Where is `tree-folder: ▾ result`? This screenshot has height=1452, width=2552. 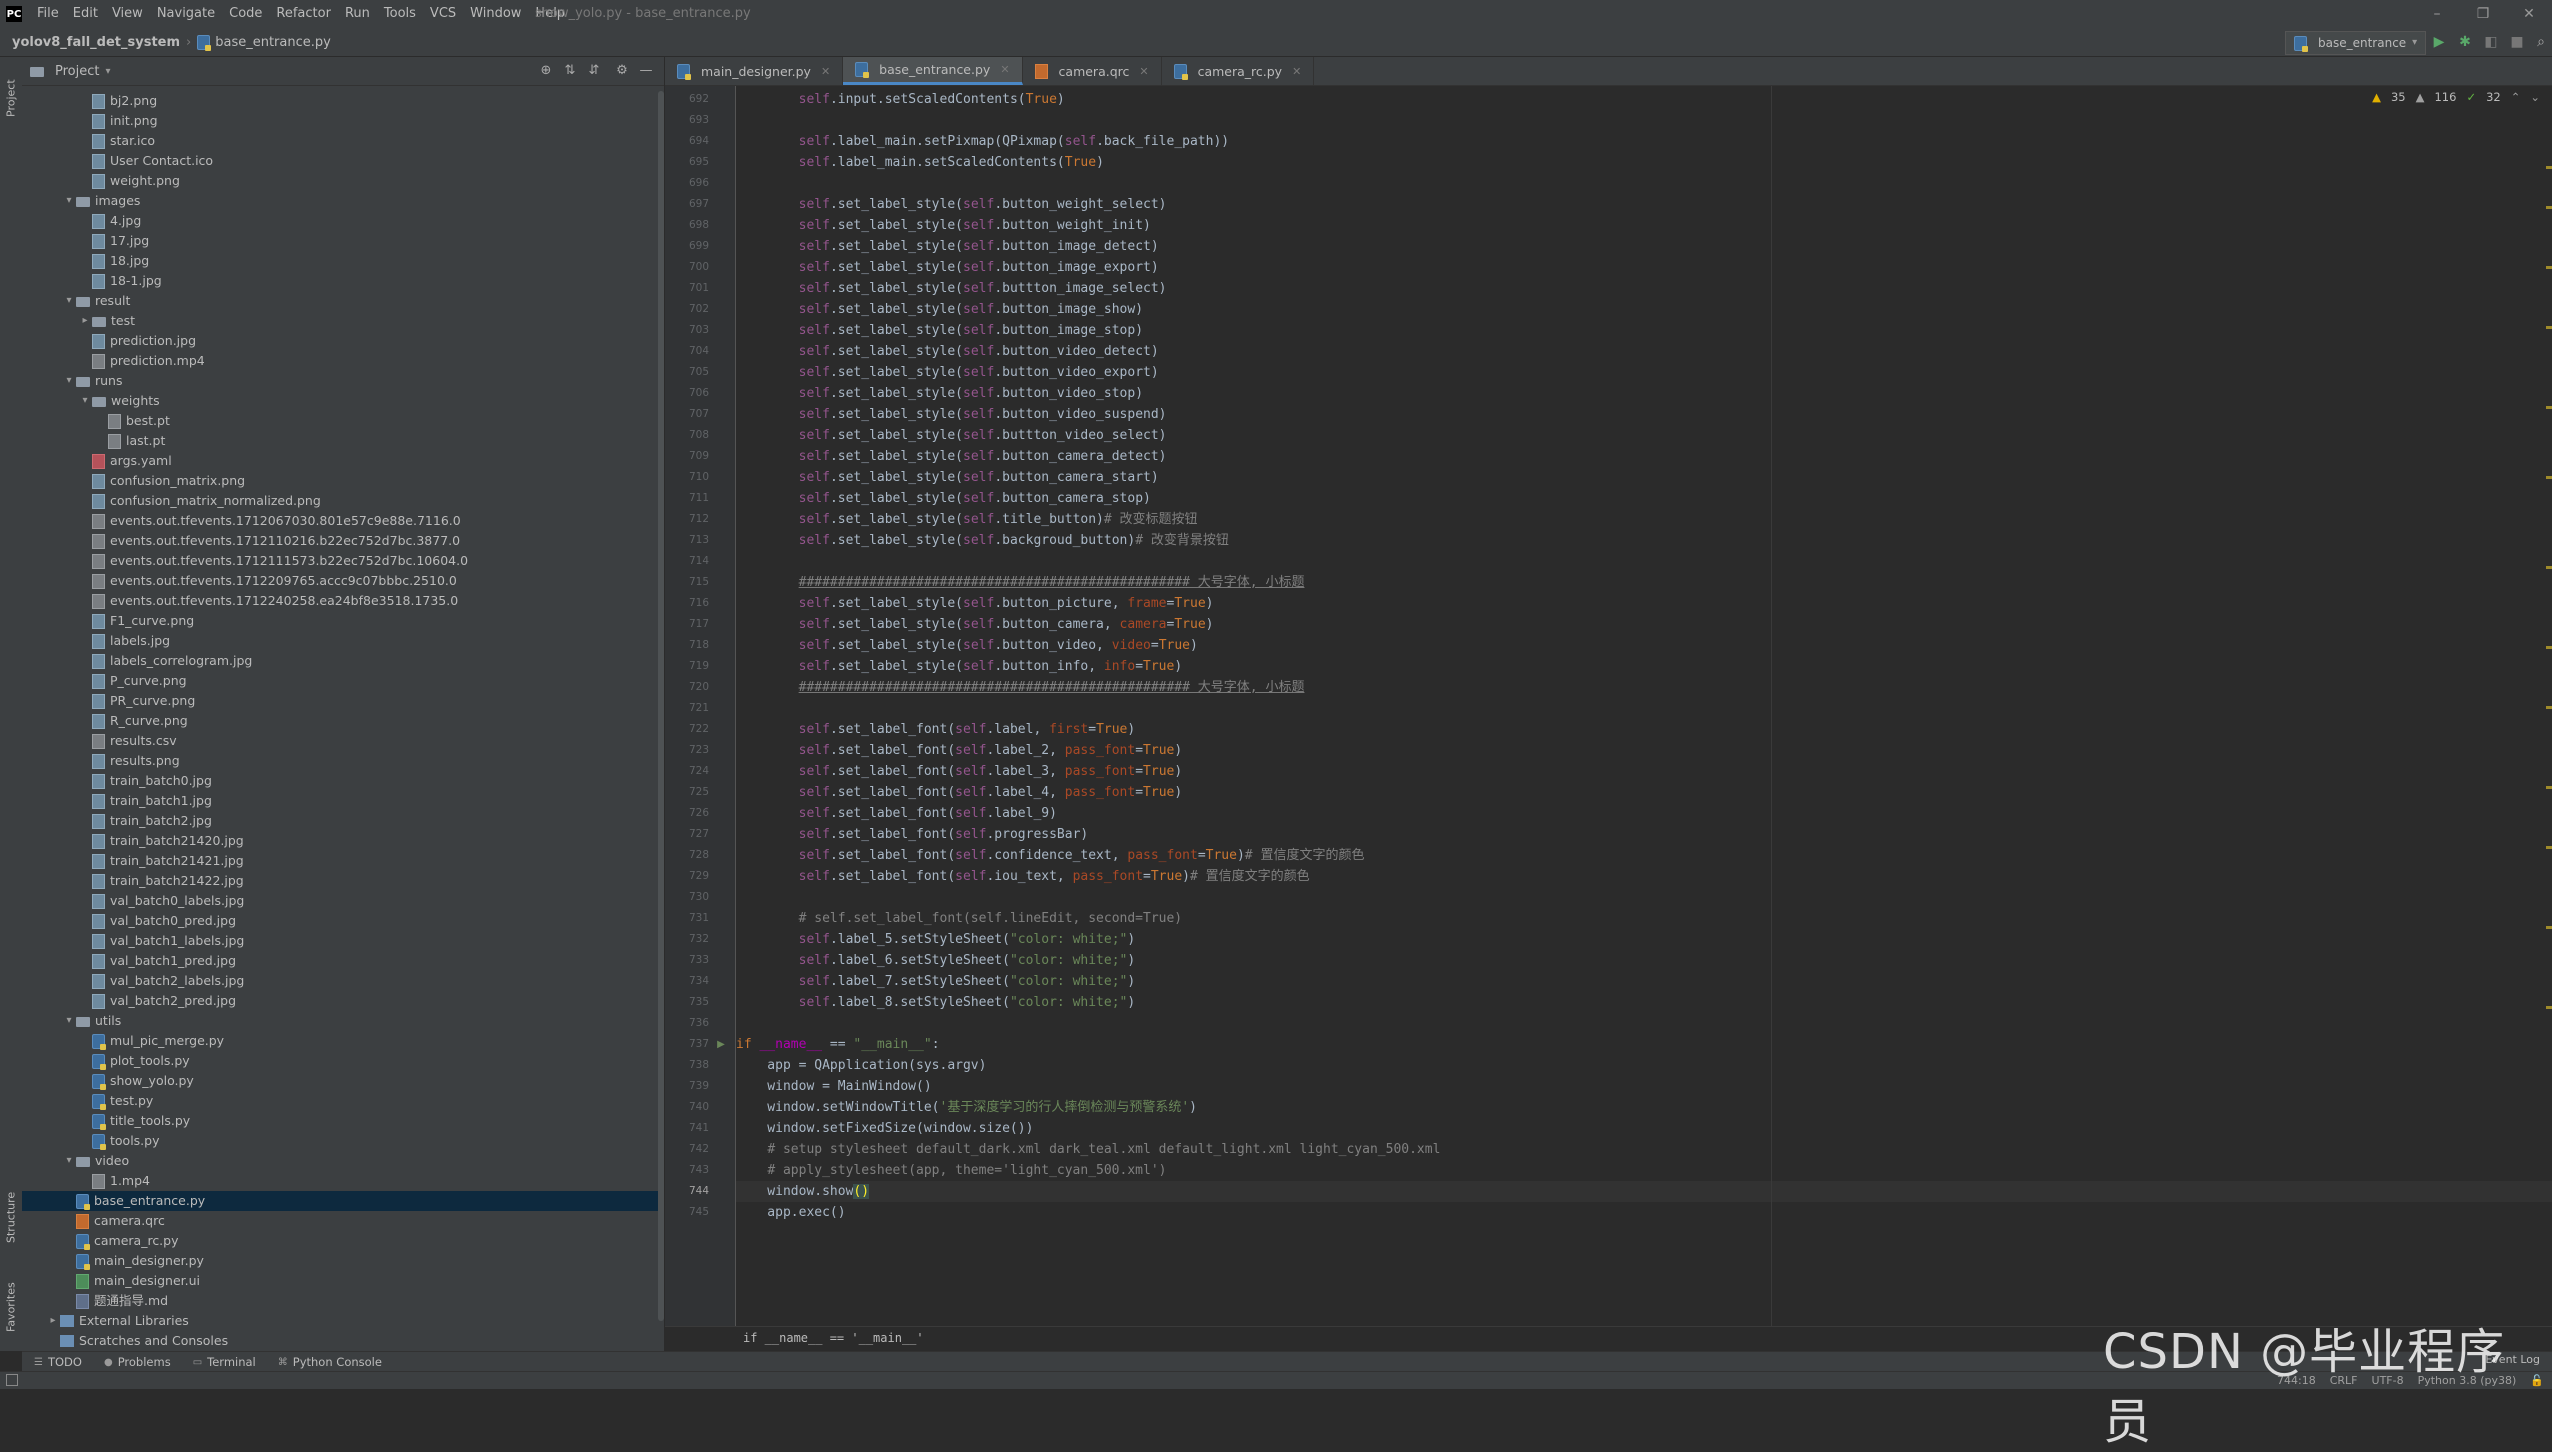
tree-folder: ▾ result is located at coordinates (343, 301).